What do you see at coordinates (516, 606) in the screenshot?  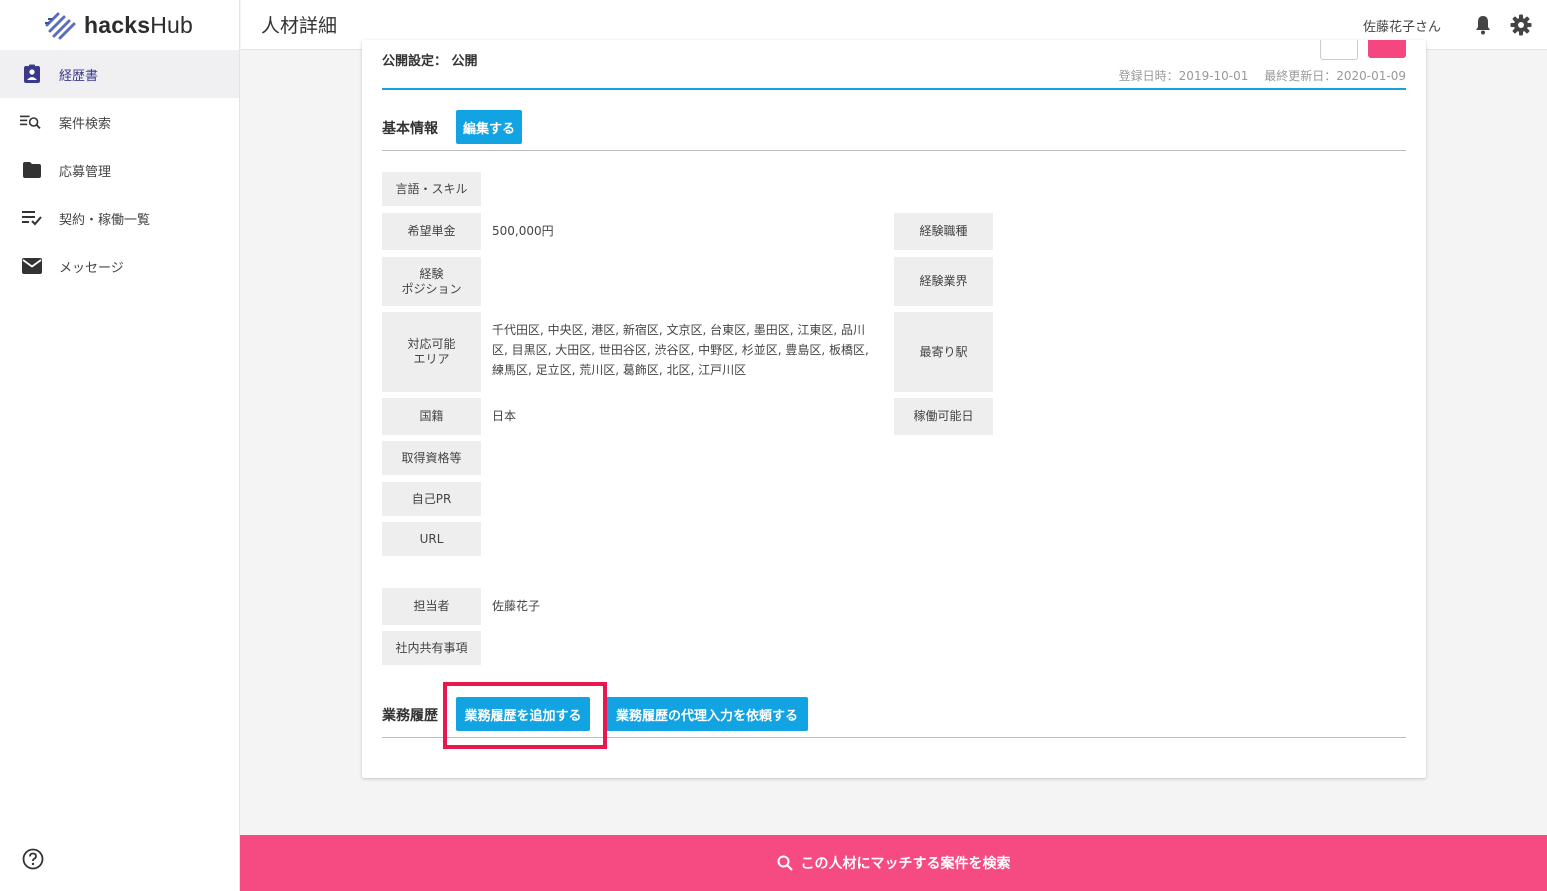 I see `value-manager: 佐藤花子` at bounding box center [516, 606].